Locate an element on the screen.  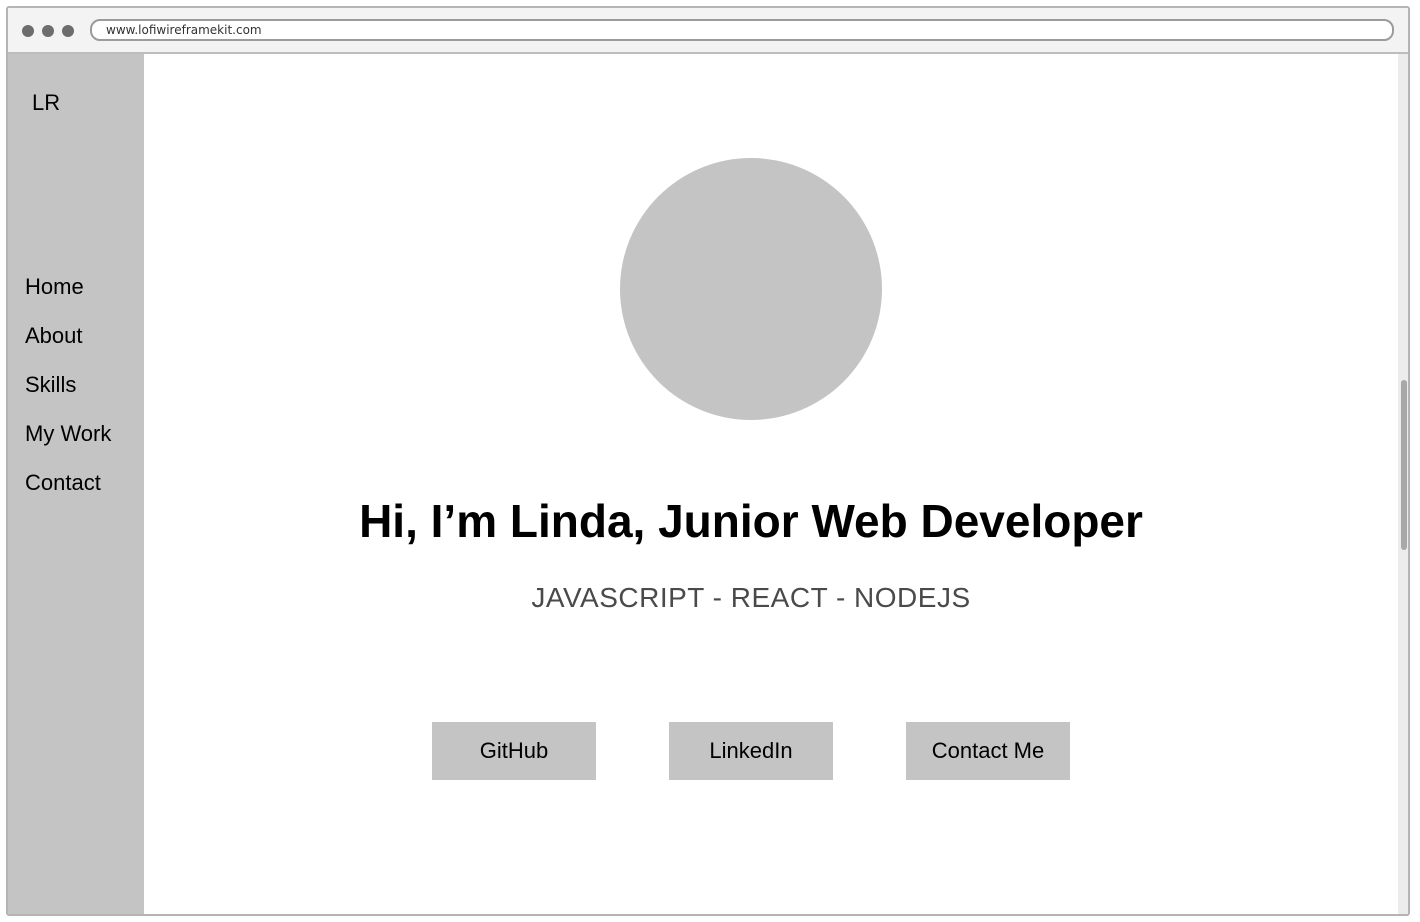
scrollbar is located at coordinates (1403, 484).